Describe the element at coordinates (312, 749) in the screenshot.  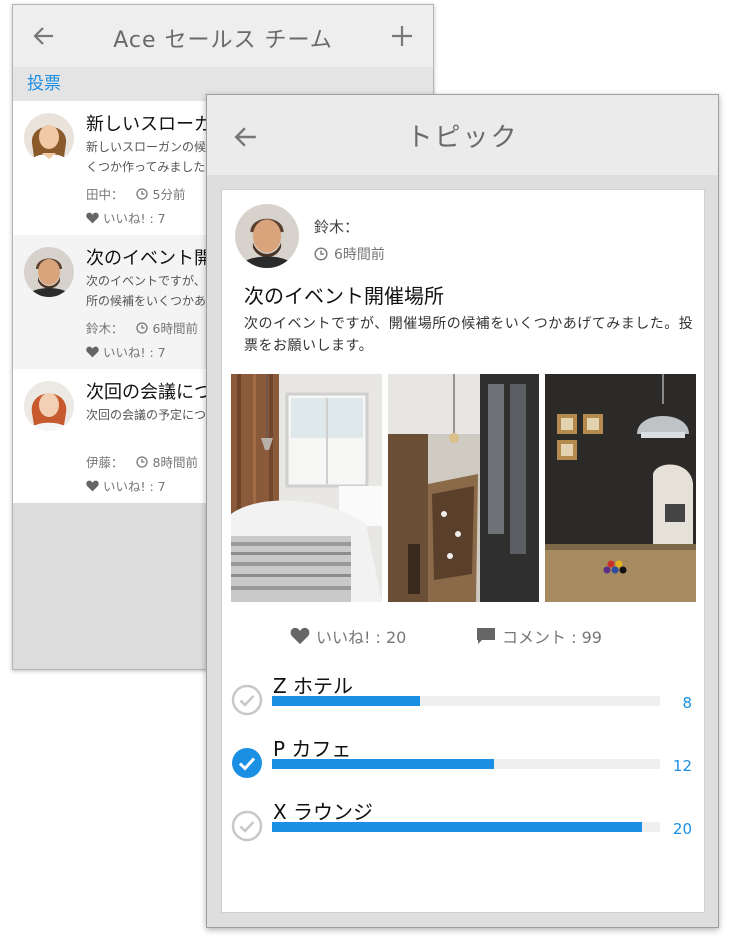
I see `poll-option-label: P カフェ` at that location.